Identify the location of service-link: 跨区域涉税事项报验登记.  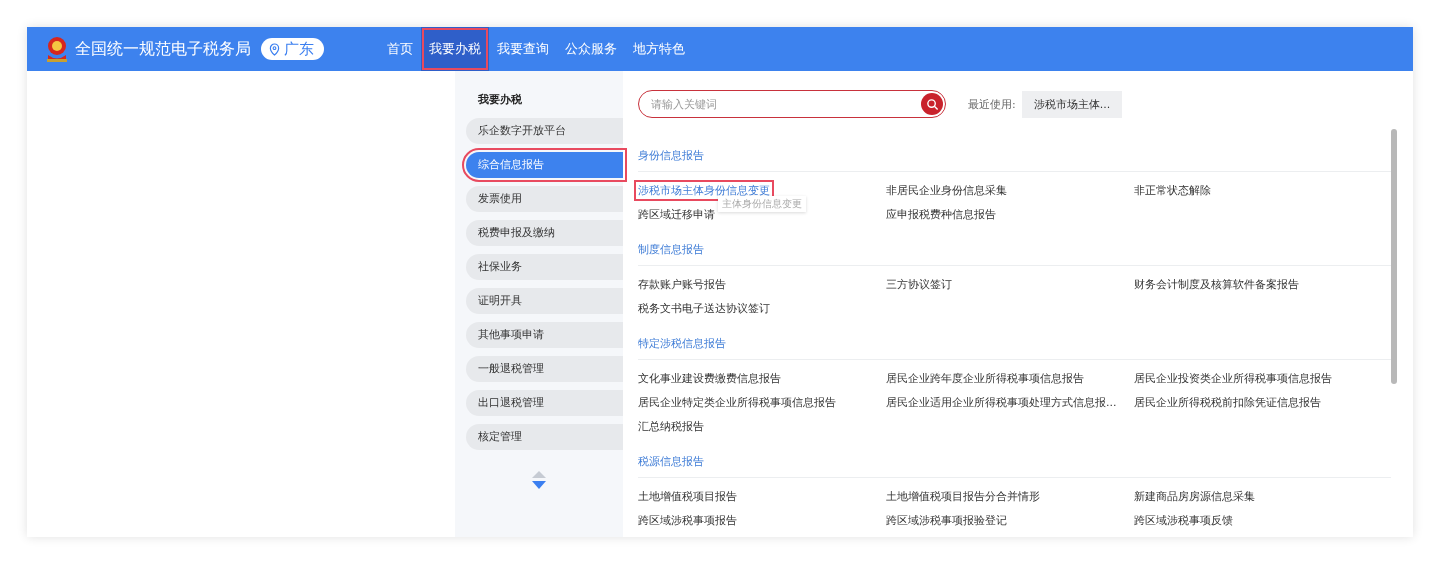
(946, 520).